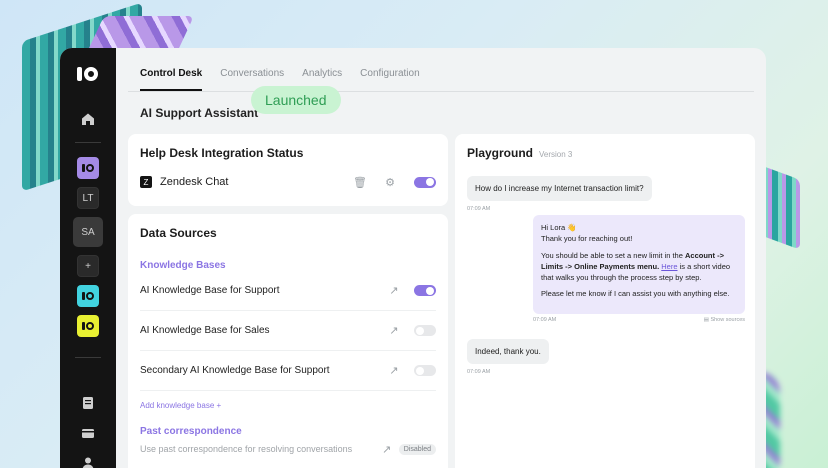  I want to click on tab-configuration: Configuration, so click(389, 79).